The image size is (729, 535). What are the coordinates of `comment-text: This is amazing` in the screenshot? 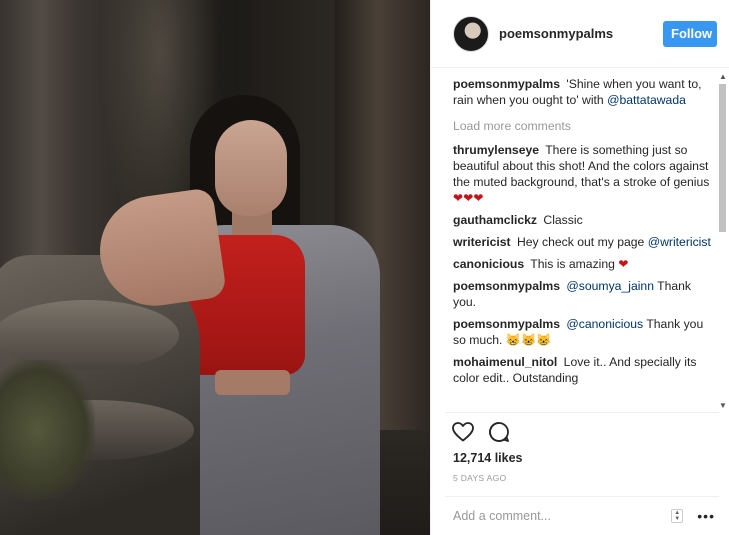 It's located at (572, 264).